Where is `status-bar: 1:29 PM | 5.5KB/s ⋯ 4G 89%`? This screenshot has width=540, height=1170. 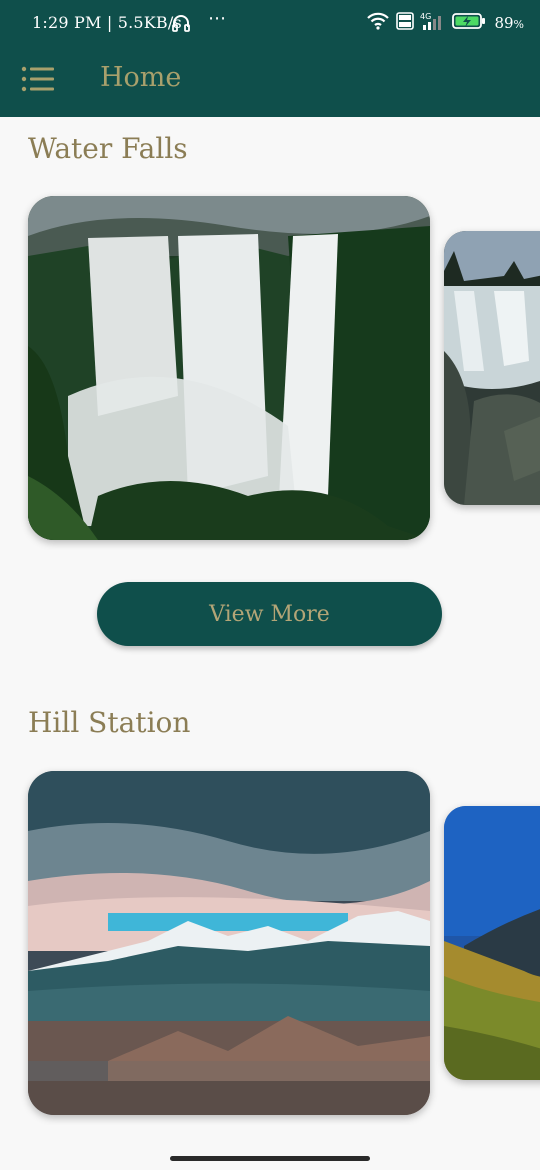 status-bar: 1:29 PM | 5.5KB/s ⋯ 4G 89% is located at coordinates (270, 24).